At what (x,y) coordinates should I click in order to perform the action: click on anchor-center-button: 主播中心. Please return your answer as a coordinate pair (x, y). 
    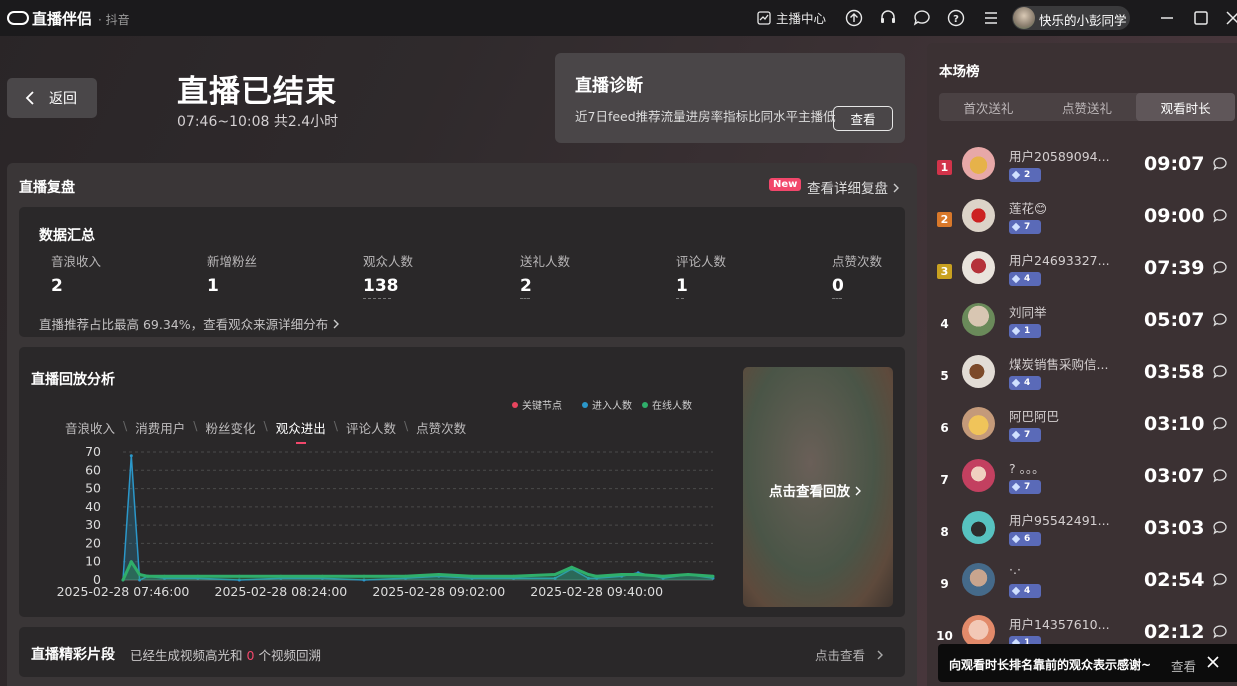
    Looking at the image, I should click on (791, 17).